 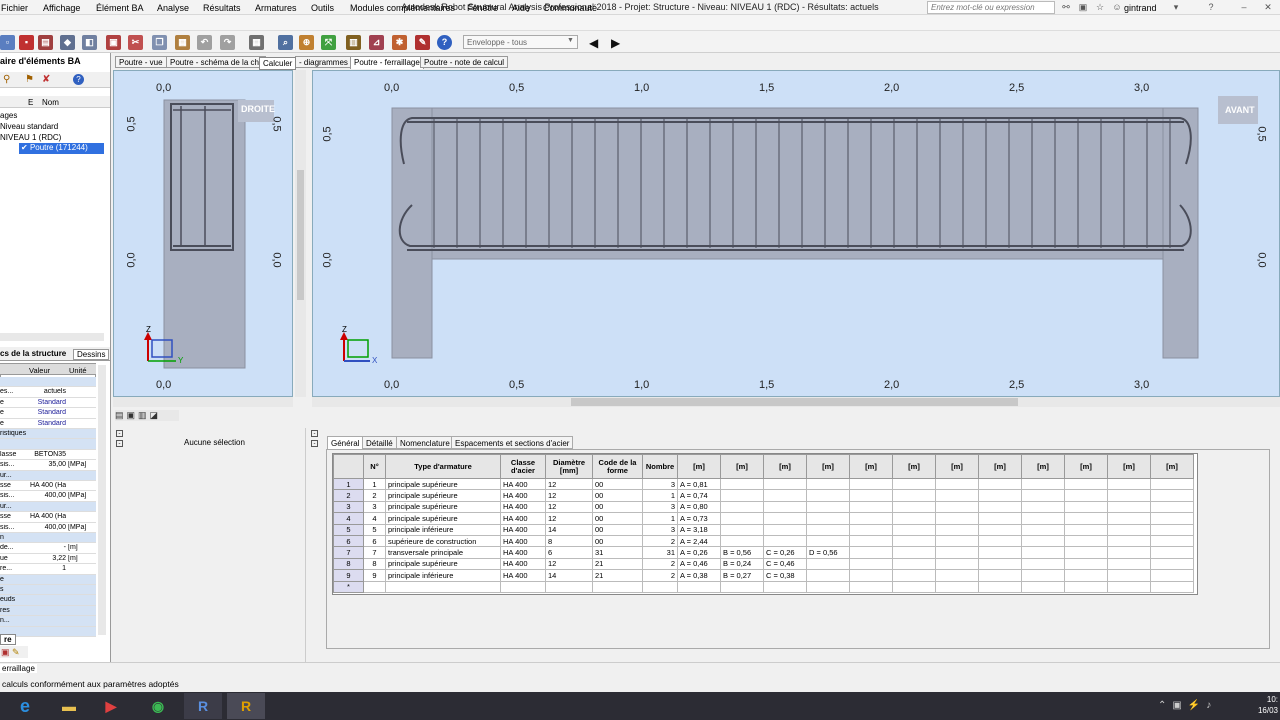 What do you see at coordinates (742, 552) in the screenshot?
I see `table-cell: B = 0,56` at bounding box center [742, 552].